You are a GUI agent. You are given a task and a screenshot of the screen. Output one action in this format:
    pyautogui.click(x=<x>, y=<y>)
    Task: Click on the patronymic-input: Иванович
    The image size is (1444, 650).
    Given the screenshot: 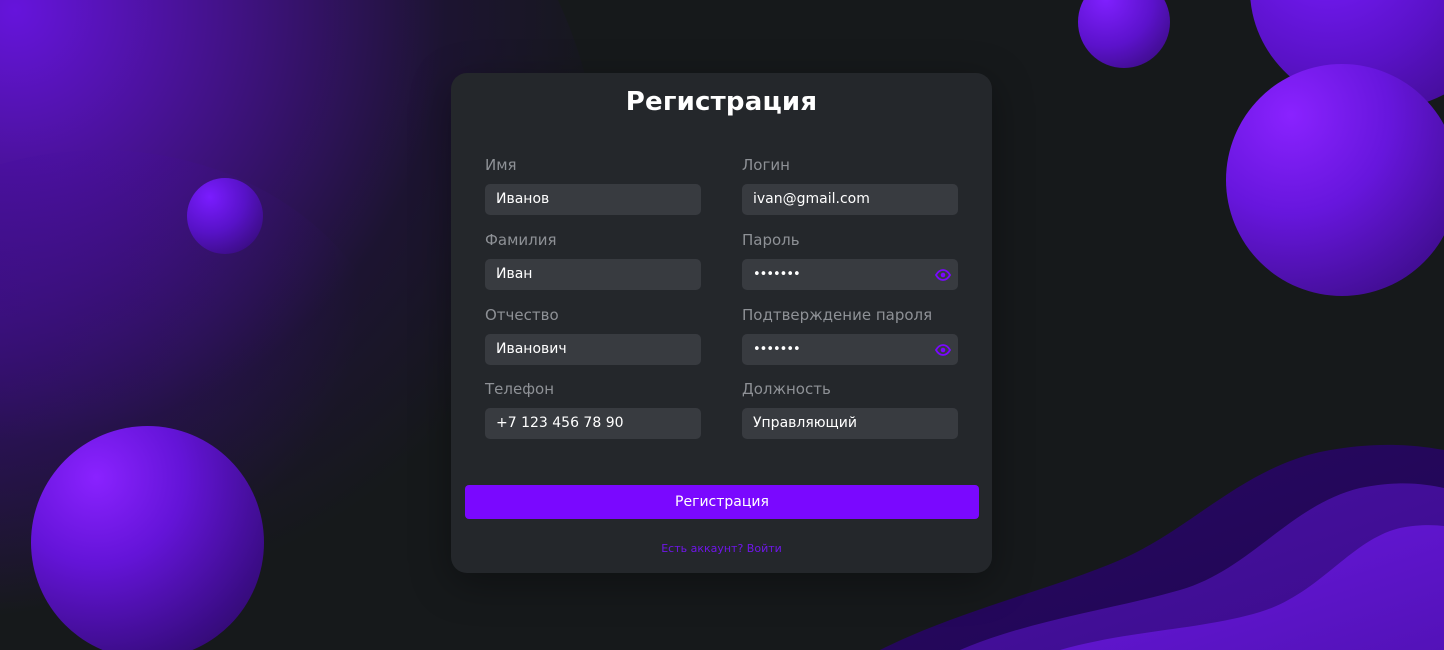 What is the action you would take?
    pyautogui.click(x=593, y=349)
    